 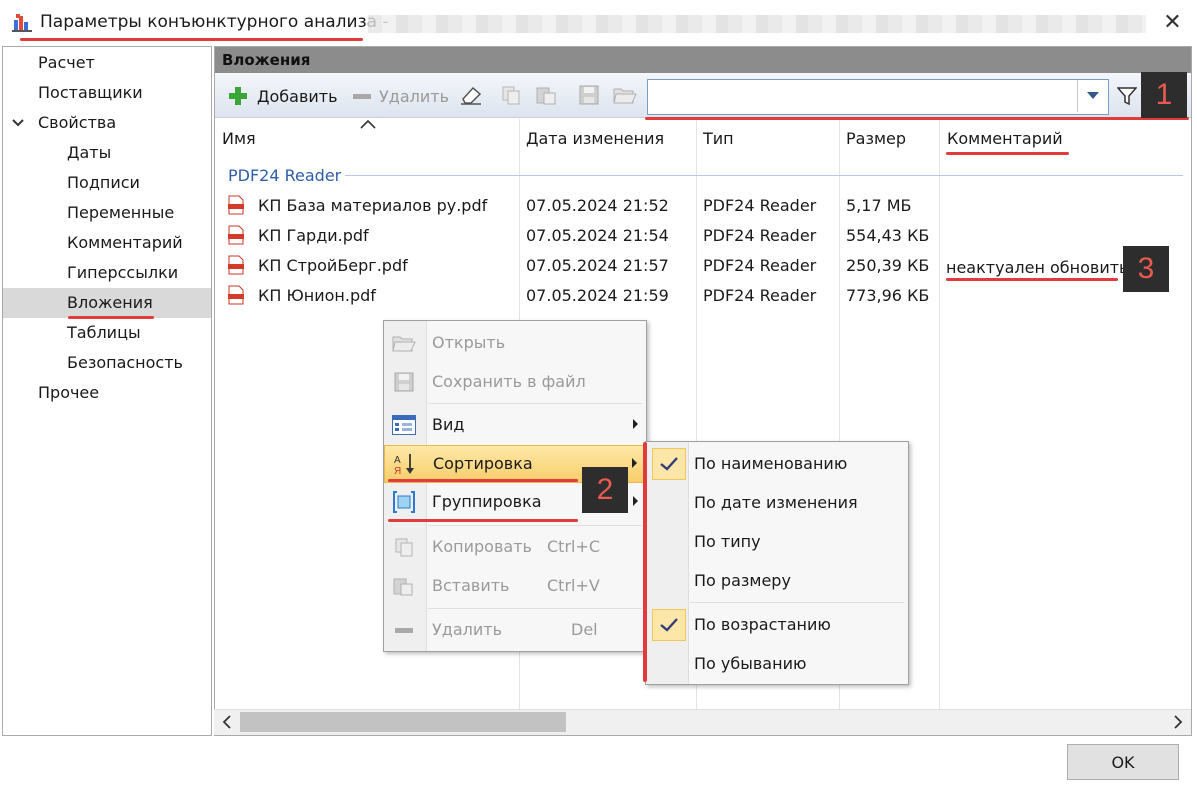 I want to click on sort-by-size-label: По размеру, so click(x=742, y=580).